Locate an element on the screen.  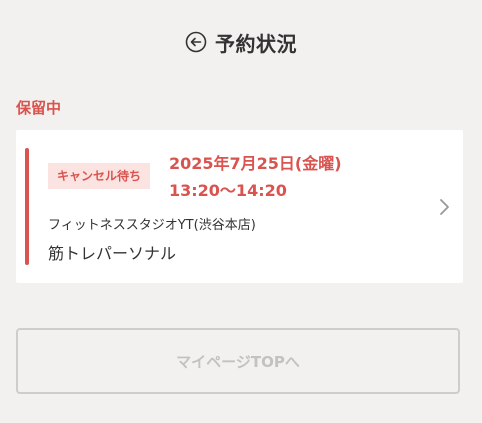
reservation-time: 13:20〜14:20 is located at coordinates (228, 190).